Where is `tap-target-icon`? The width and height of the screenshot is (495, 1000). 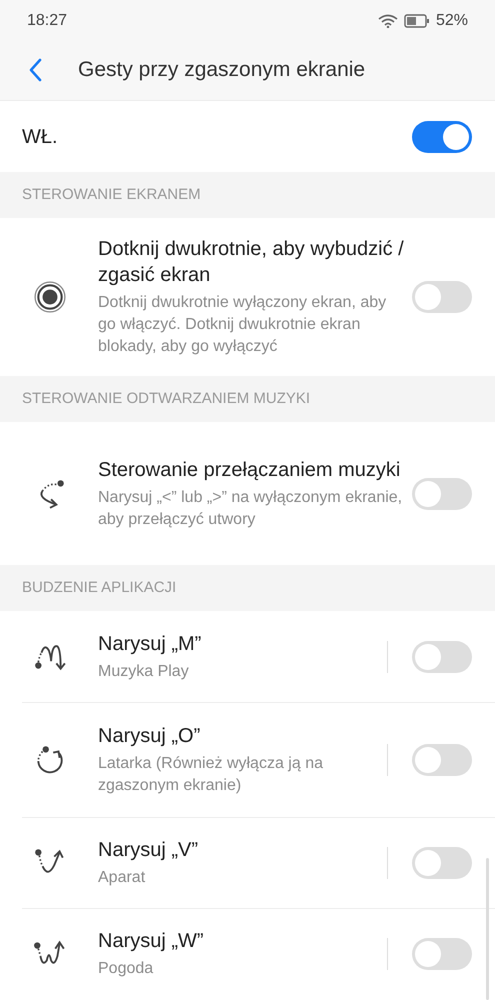
tap-target-icon is located at coordinates (50, 297).